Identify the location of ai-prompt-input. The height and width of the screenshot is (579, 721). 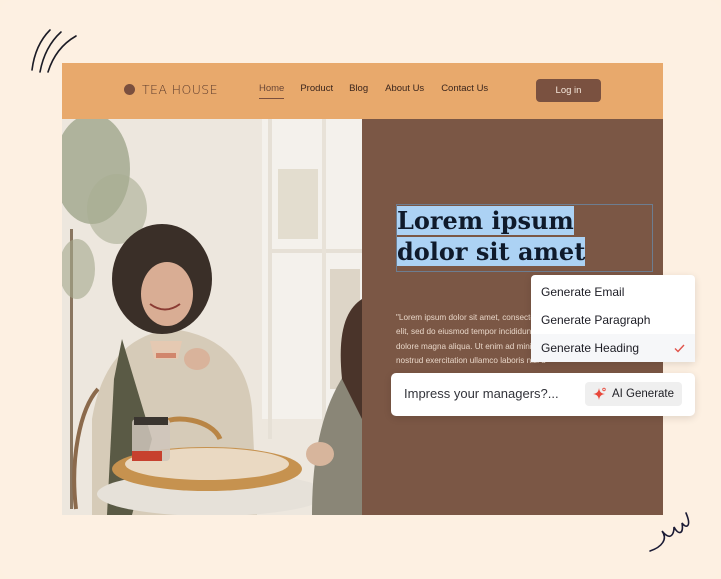
(491, 393).